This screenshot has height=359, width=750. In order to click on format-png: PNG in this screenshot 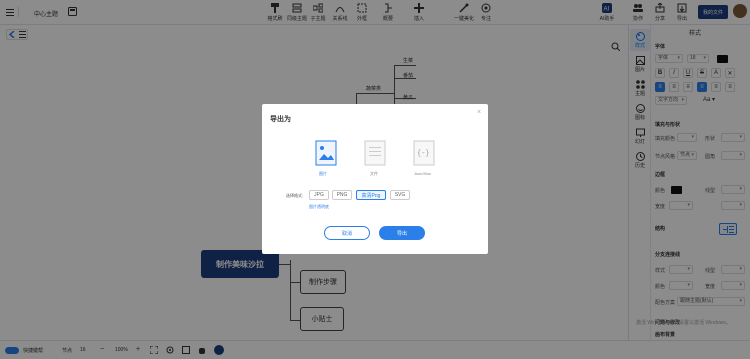, I will do `click(342, 195)`.